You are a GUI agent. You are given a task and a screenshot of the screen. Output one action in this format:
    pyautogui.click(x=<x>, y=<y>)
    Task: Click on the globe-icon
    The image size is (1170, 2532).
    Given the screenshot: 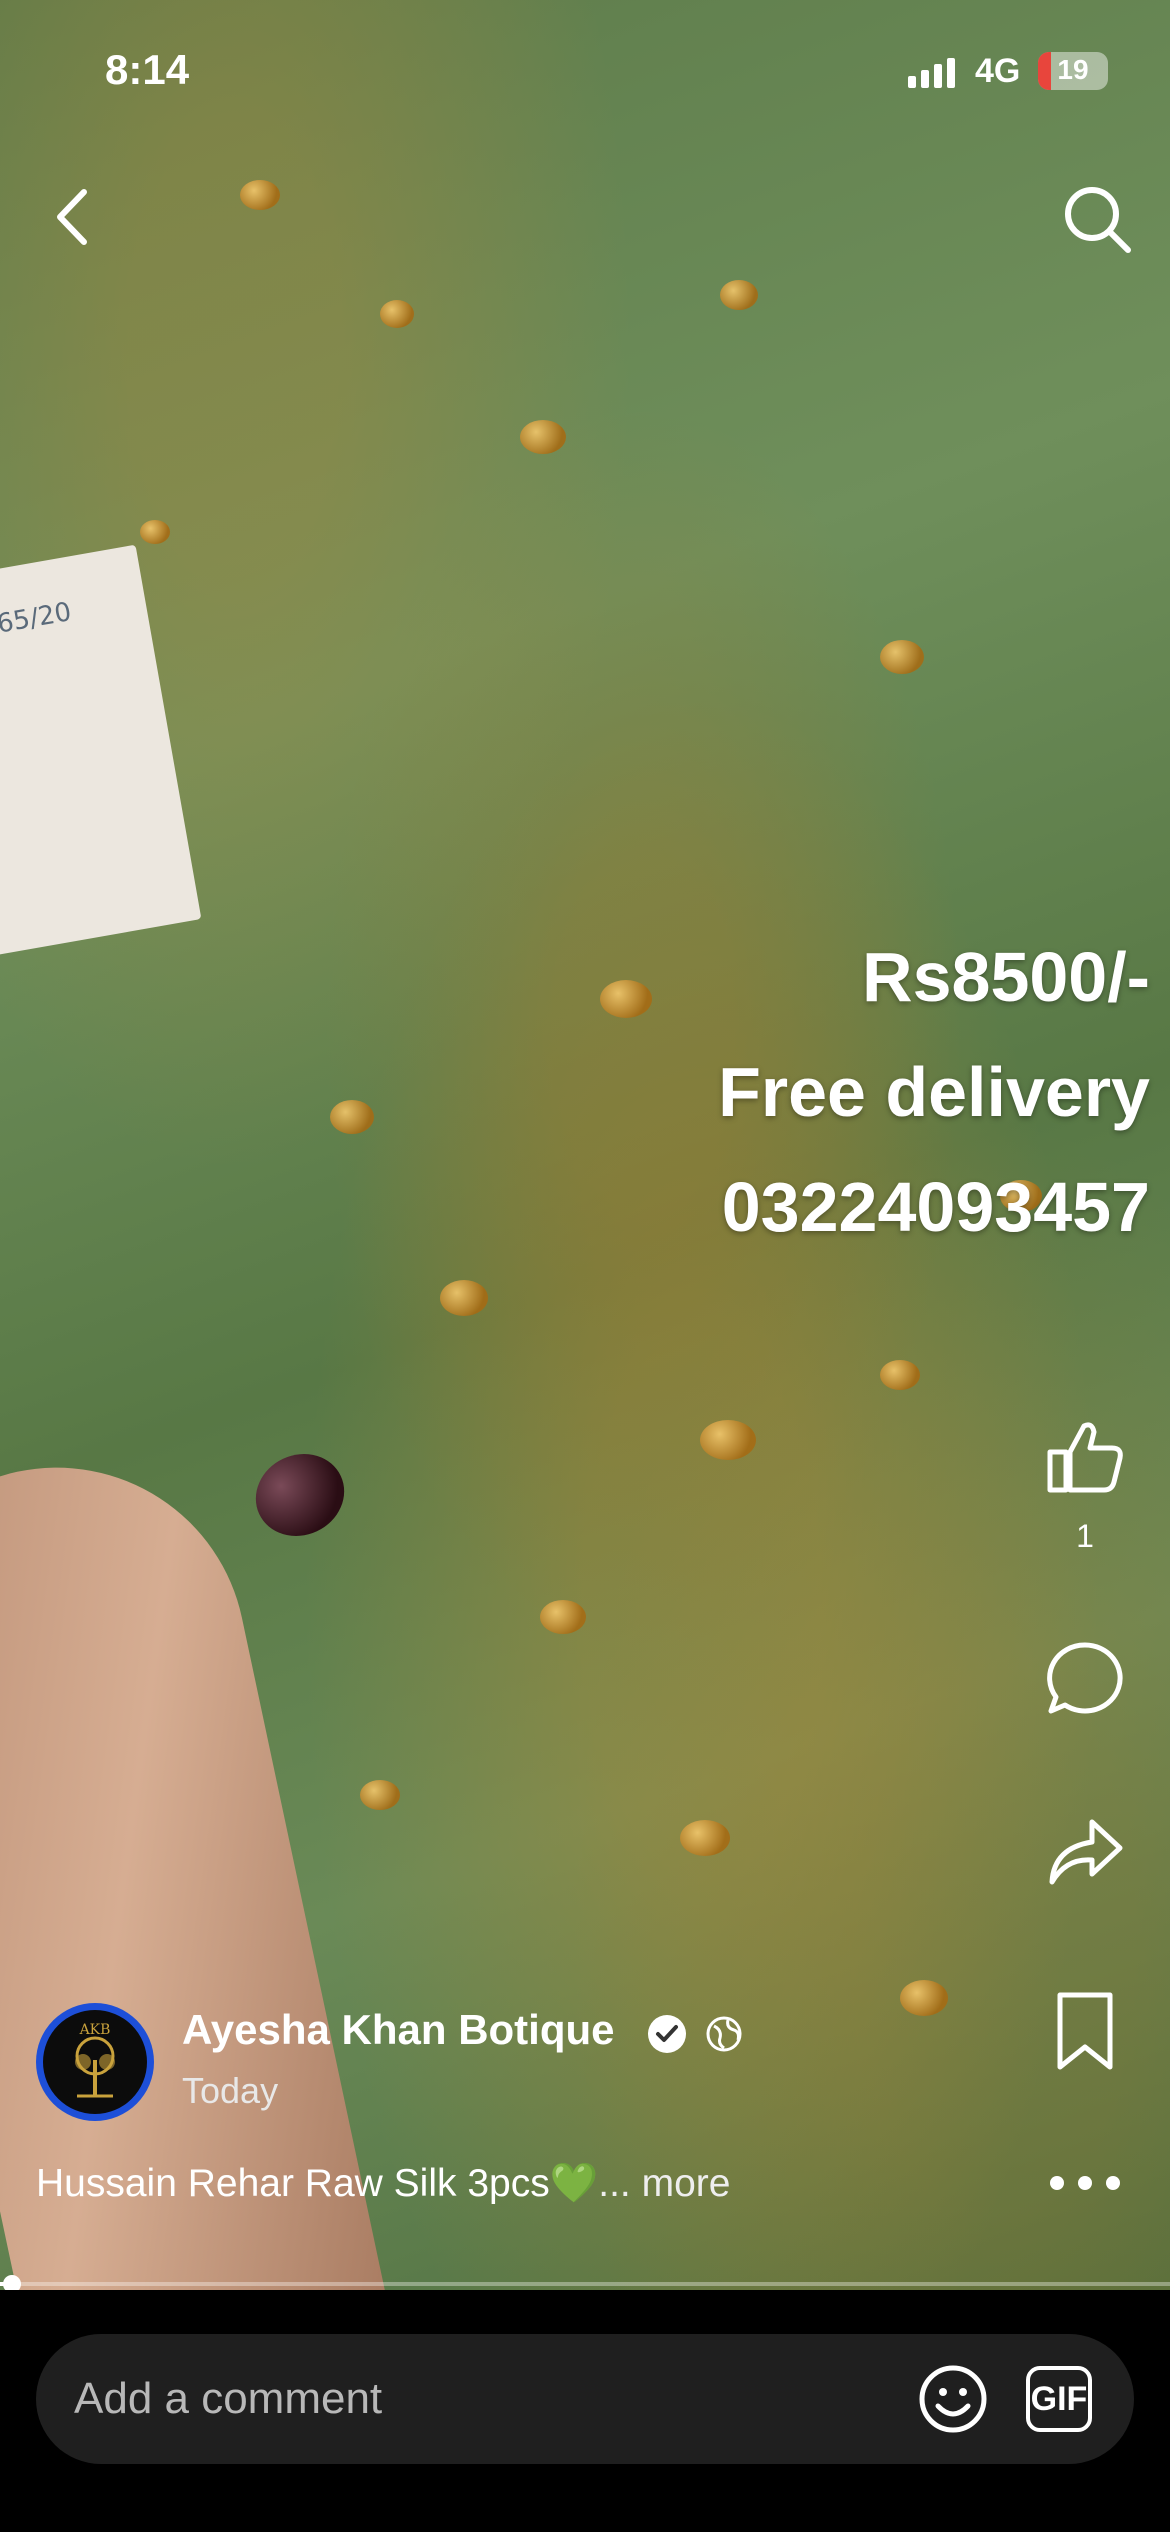 What is the action you would take?
    pyautogui.click(x=724, y=2034)
    